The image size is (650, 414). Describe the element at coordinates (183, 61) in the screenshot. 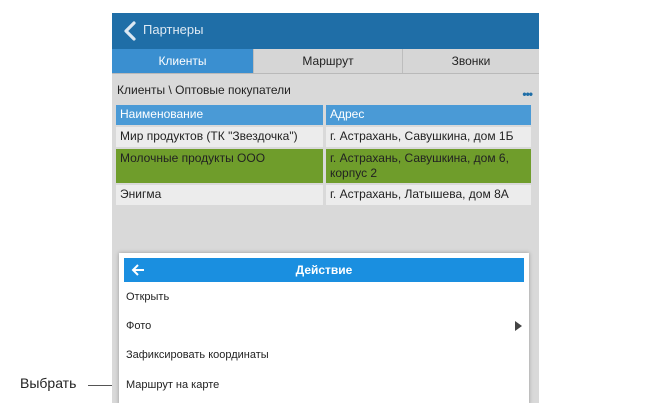

I see `tab-clients: Клиенты` at that location.